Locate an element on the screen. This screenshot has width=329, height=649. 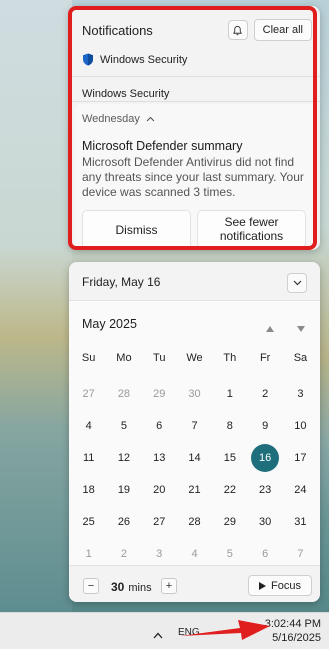
notification-title: Notifications is located at coordinates (117, 30).